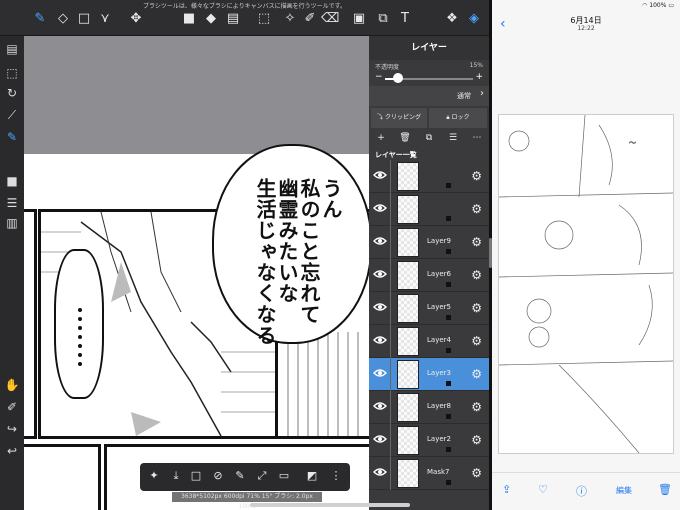  Describe the element at coordinates (429, 473) in the screenshot. I see `layer-row: Mask7 ⚙` at that location.